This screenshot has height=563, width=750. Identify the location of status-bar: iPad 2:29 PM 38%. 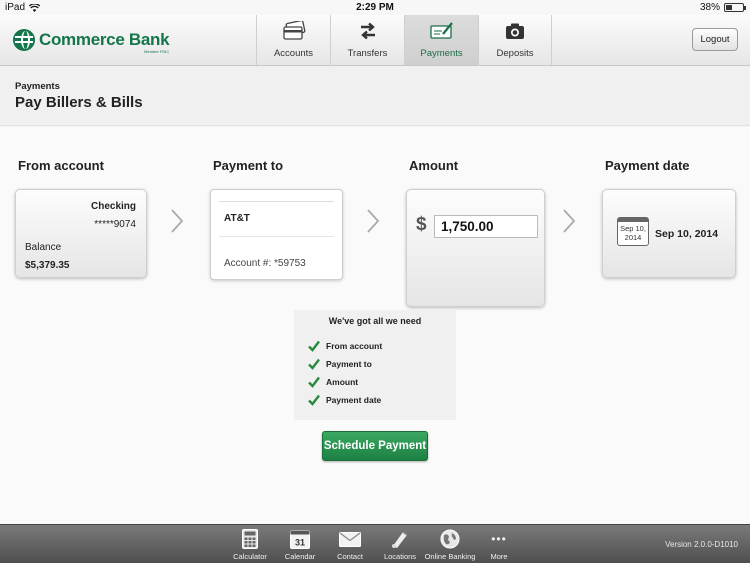
(375, 7).